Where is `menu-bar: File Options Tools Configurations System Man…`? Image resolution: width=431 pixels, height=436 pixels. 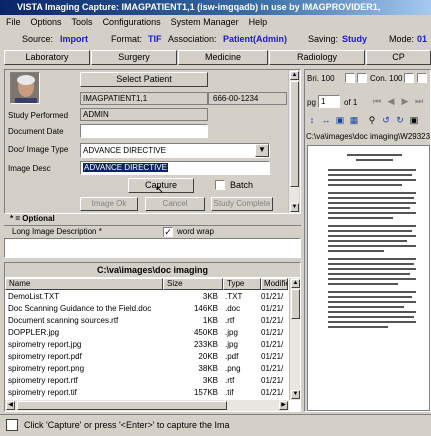 menu-bar: File Options Tools Configurations System Man… is located at coordinates (215, 22).